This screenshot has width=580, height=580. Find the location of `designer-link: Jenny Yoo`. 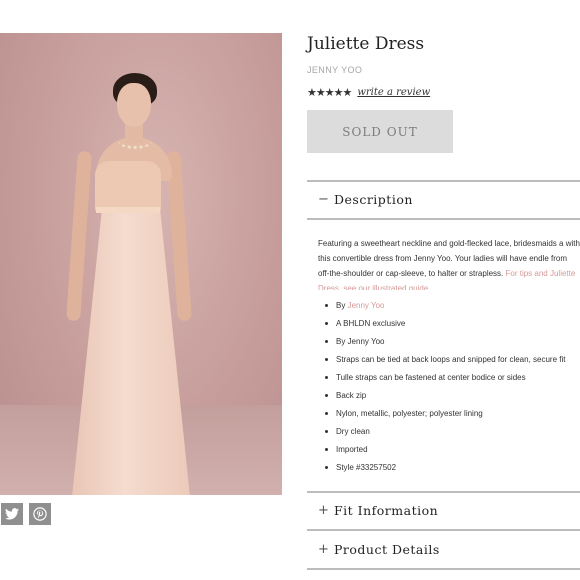

designer-link: Jenny Yoo is located at coordinates (366, 305).